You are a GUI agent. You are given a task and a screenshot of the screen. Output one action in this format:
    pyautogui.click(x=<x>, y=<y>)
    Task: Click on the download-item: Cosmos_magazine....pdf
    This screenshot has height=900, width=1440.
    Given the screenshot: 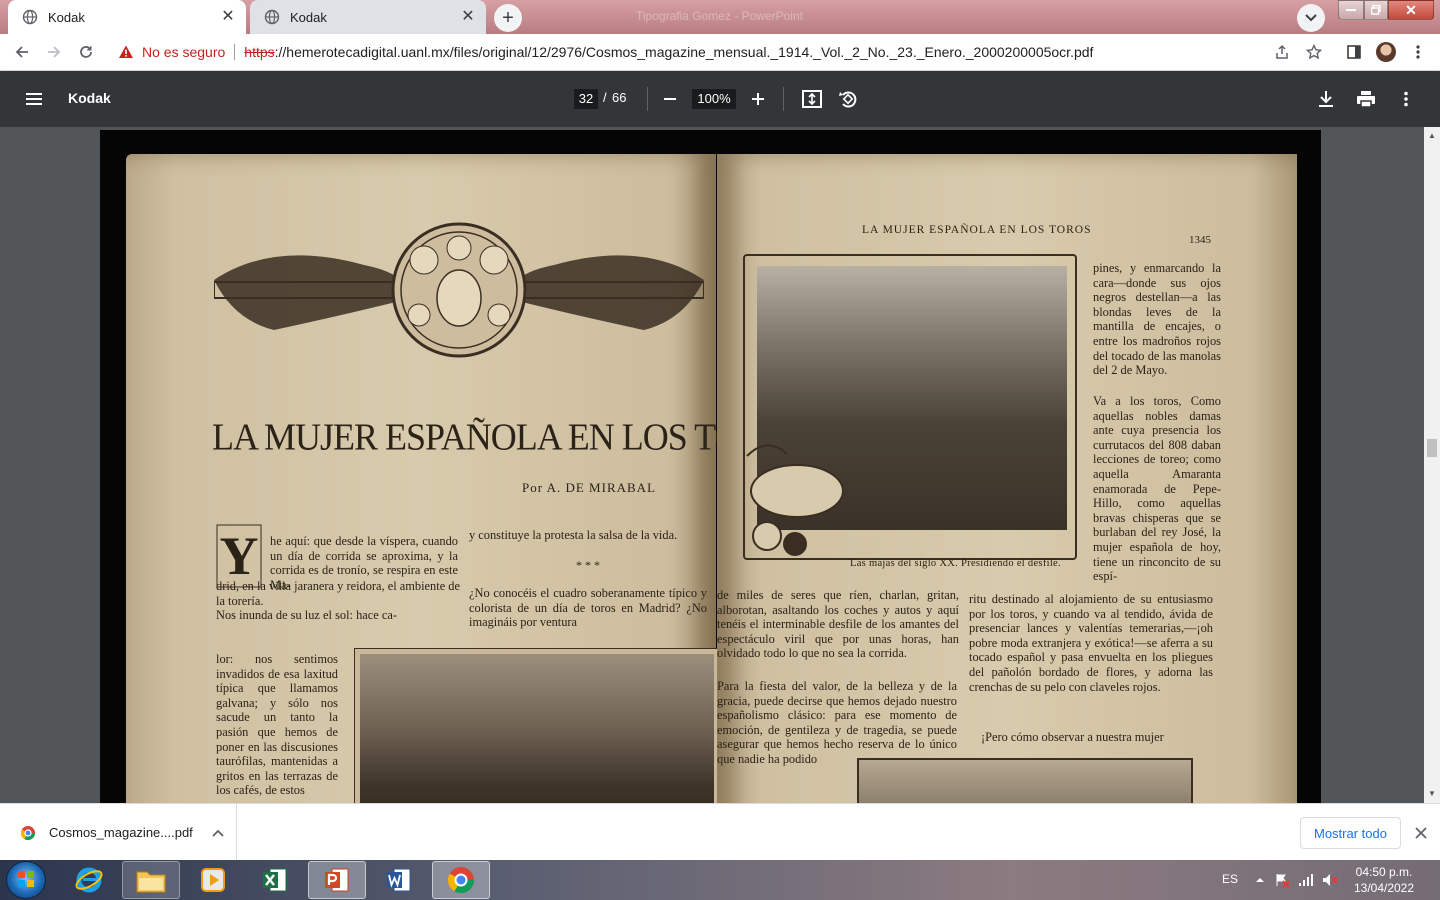 What is the action you would take?
    pyautogui.click(x=118, y=832)
    